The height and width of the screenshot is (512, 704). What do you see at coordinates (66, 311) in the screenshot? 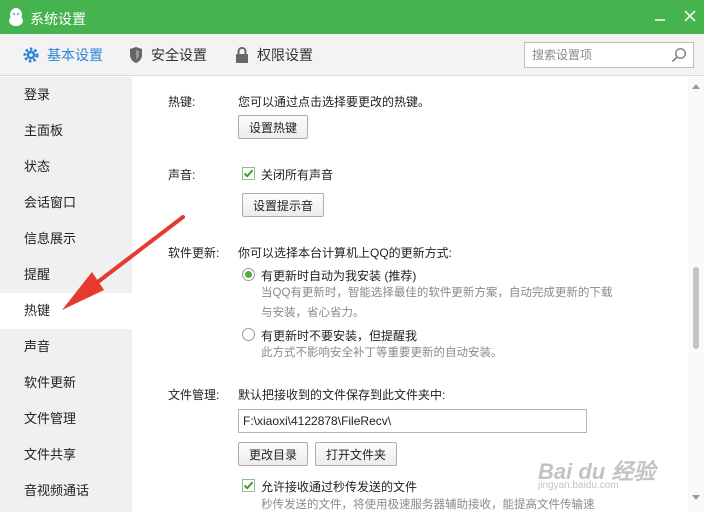
I see `sidebar-item-hotkey: 热键` at bounding box center [66, 311].